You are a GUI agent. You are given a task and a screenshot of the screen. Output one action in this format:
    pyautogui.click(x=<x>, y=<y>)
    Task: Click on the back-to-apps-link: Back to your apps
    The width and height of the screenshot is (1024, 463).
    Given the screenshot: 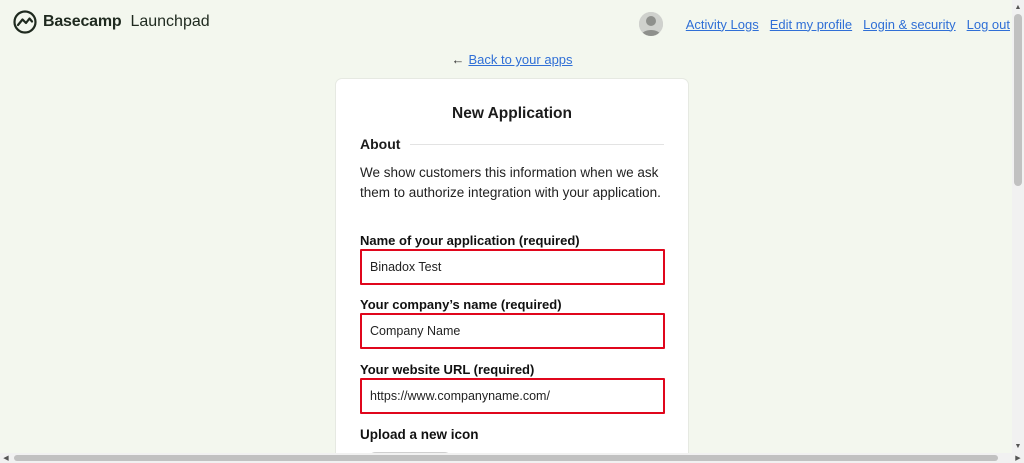 What is the action you would take?
    pyautogui.click(x=520, y=59)
    